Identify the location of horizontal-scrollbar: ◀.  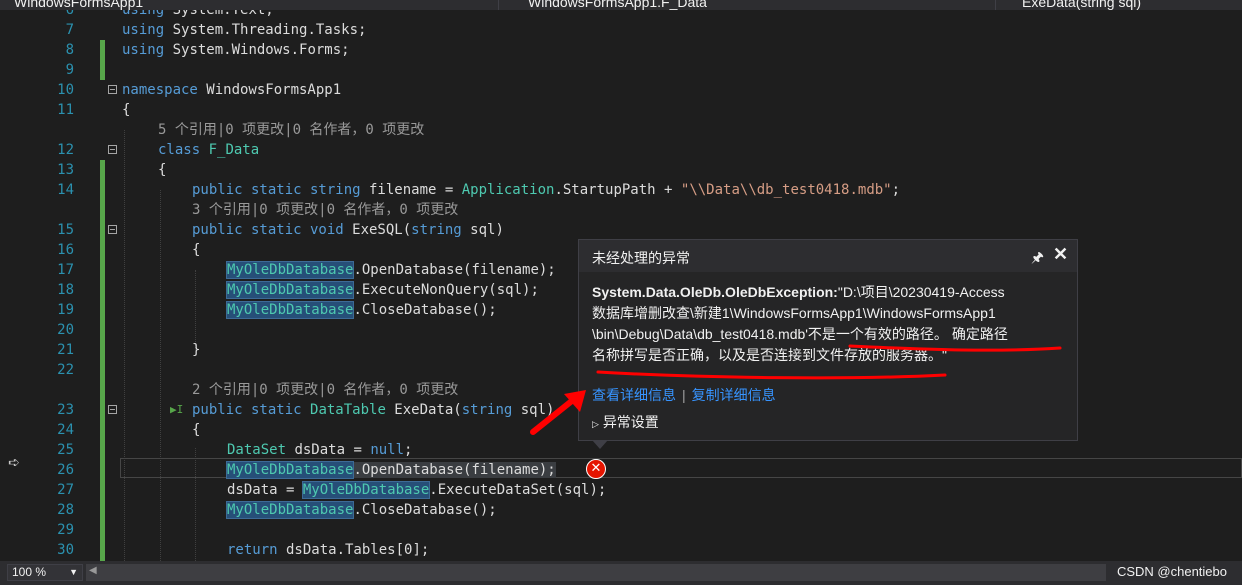
(596, 572).